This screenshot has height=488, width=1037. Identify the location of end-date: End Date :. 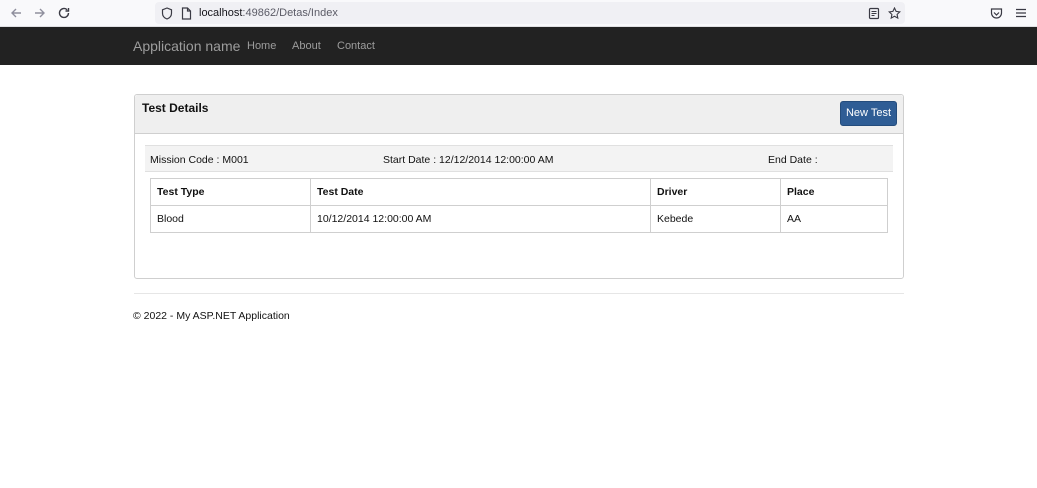
(793, 160).